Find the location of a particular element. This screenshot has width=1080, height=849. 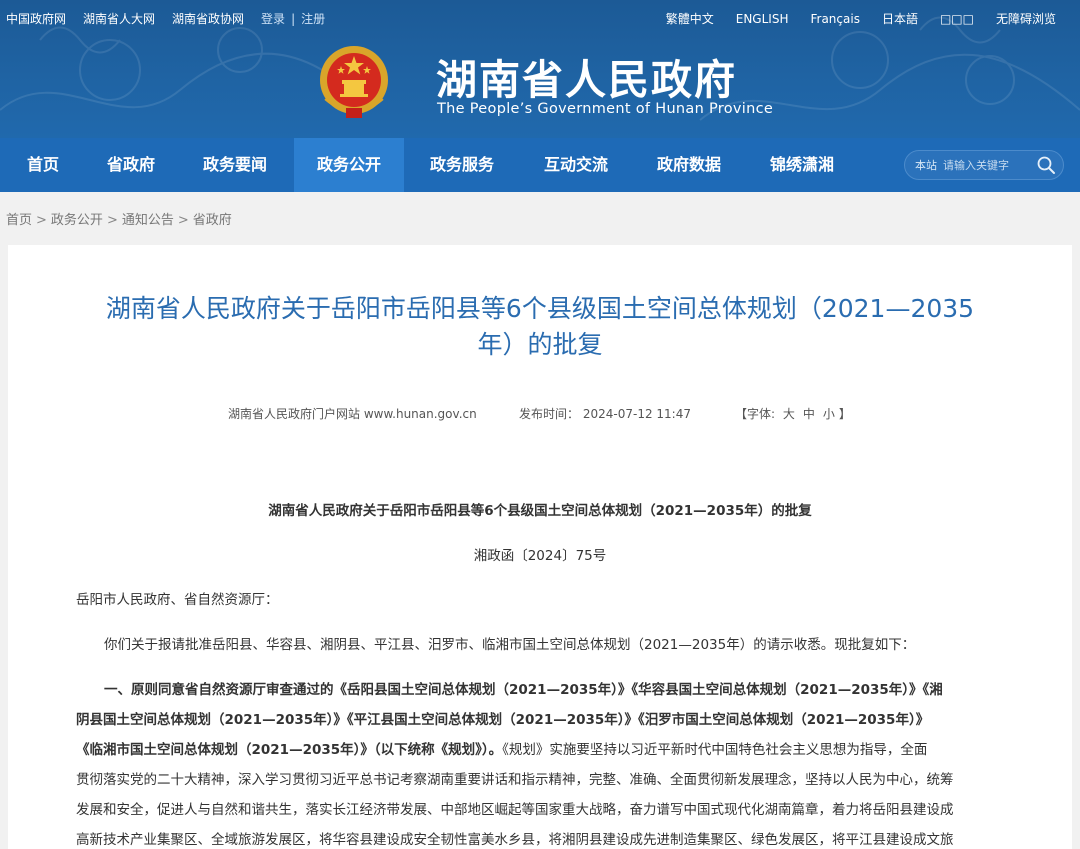

publish-time-label: 发布时间： is located at coordinates (549, 414).